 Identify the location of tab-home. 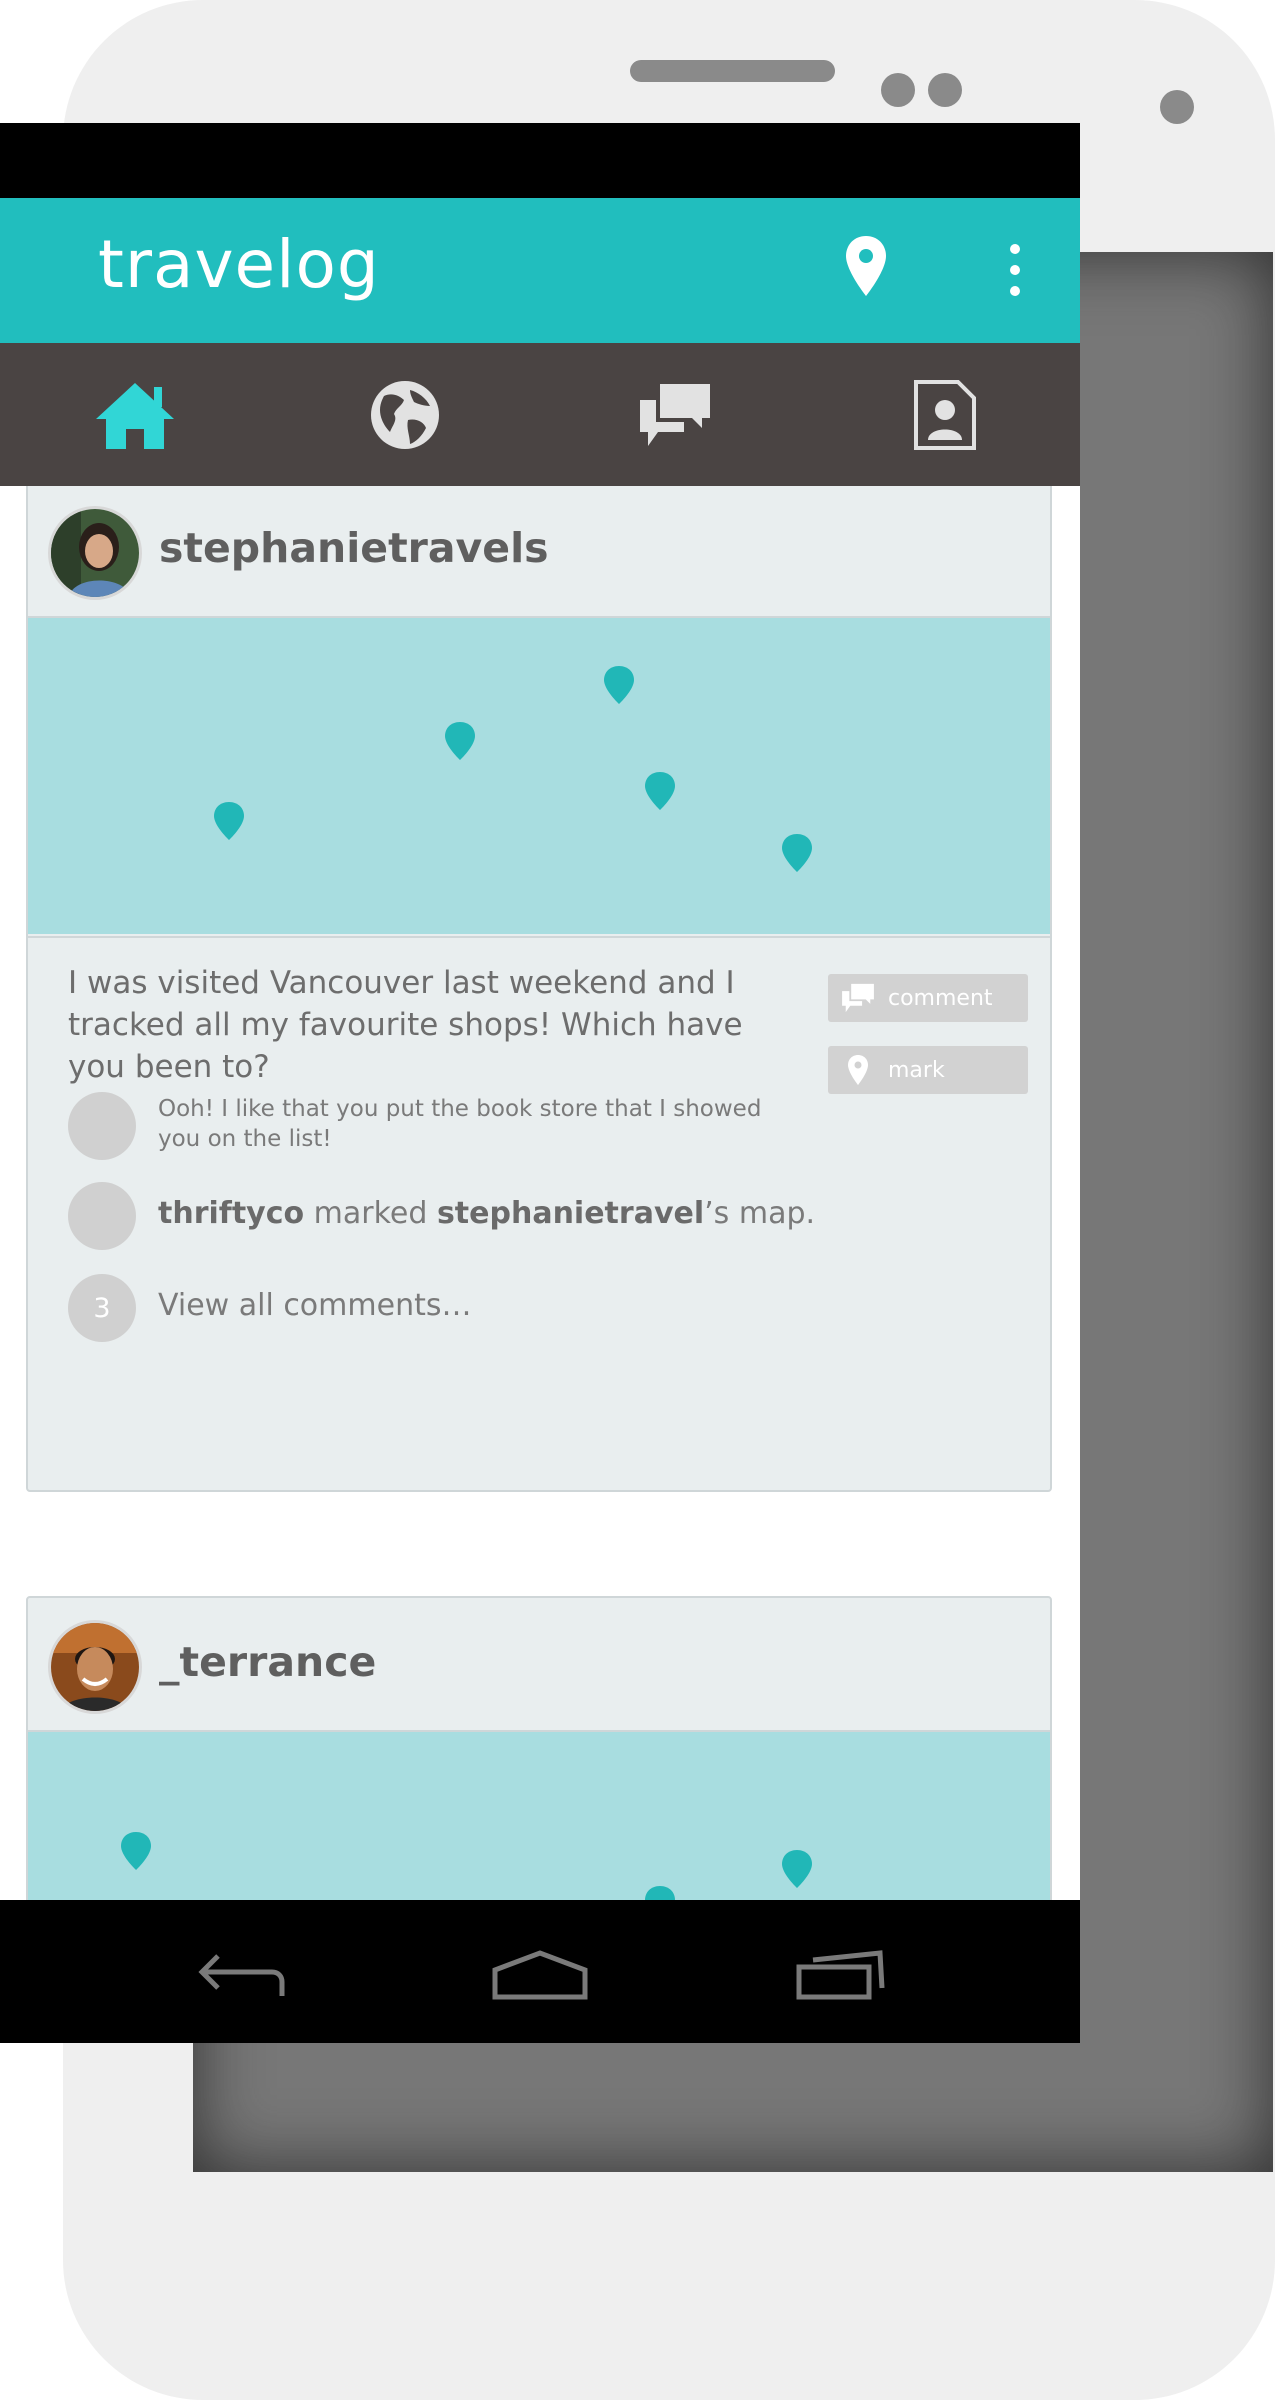
(135, 414).